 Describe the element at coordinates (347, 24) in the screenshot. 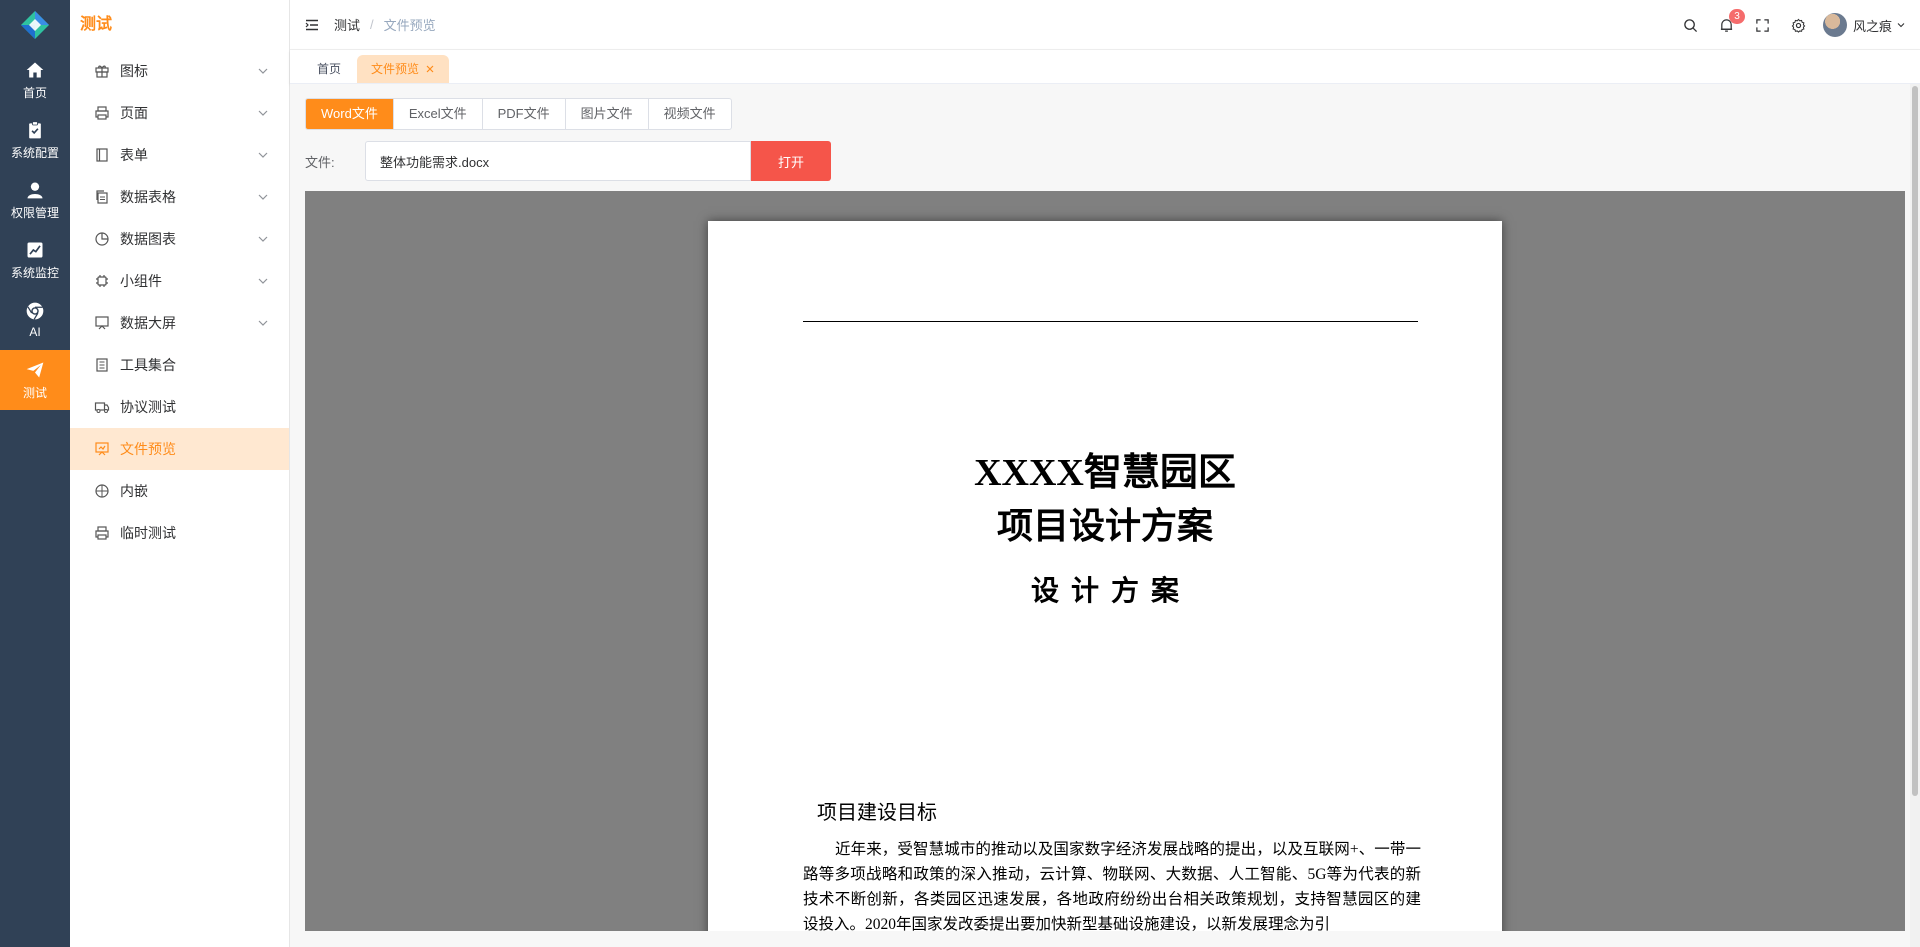

I see `breadcrumb-item: 测试` at that location.